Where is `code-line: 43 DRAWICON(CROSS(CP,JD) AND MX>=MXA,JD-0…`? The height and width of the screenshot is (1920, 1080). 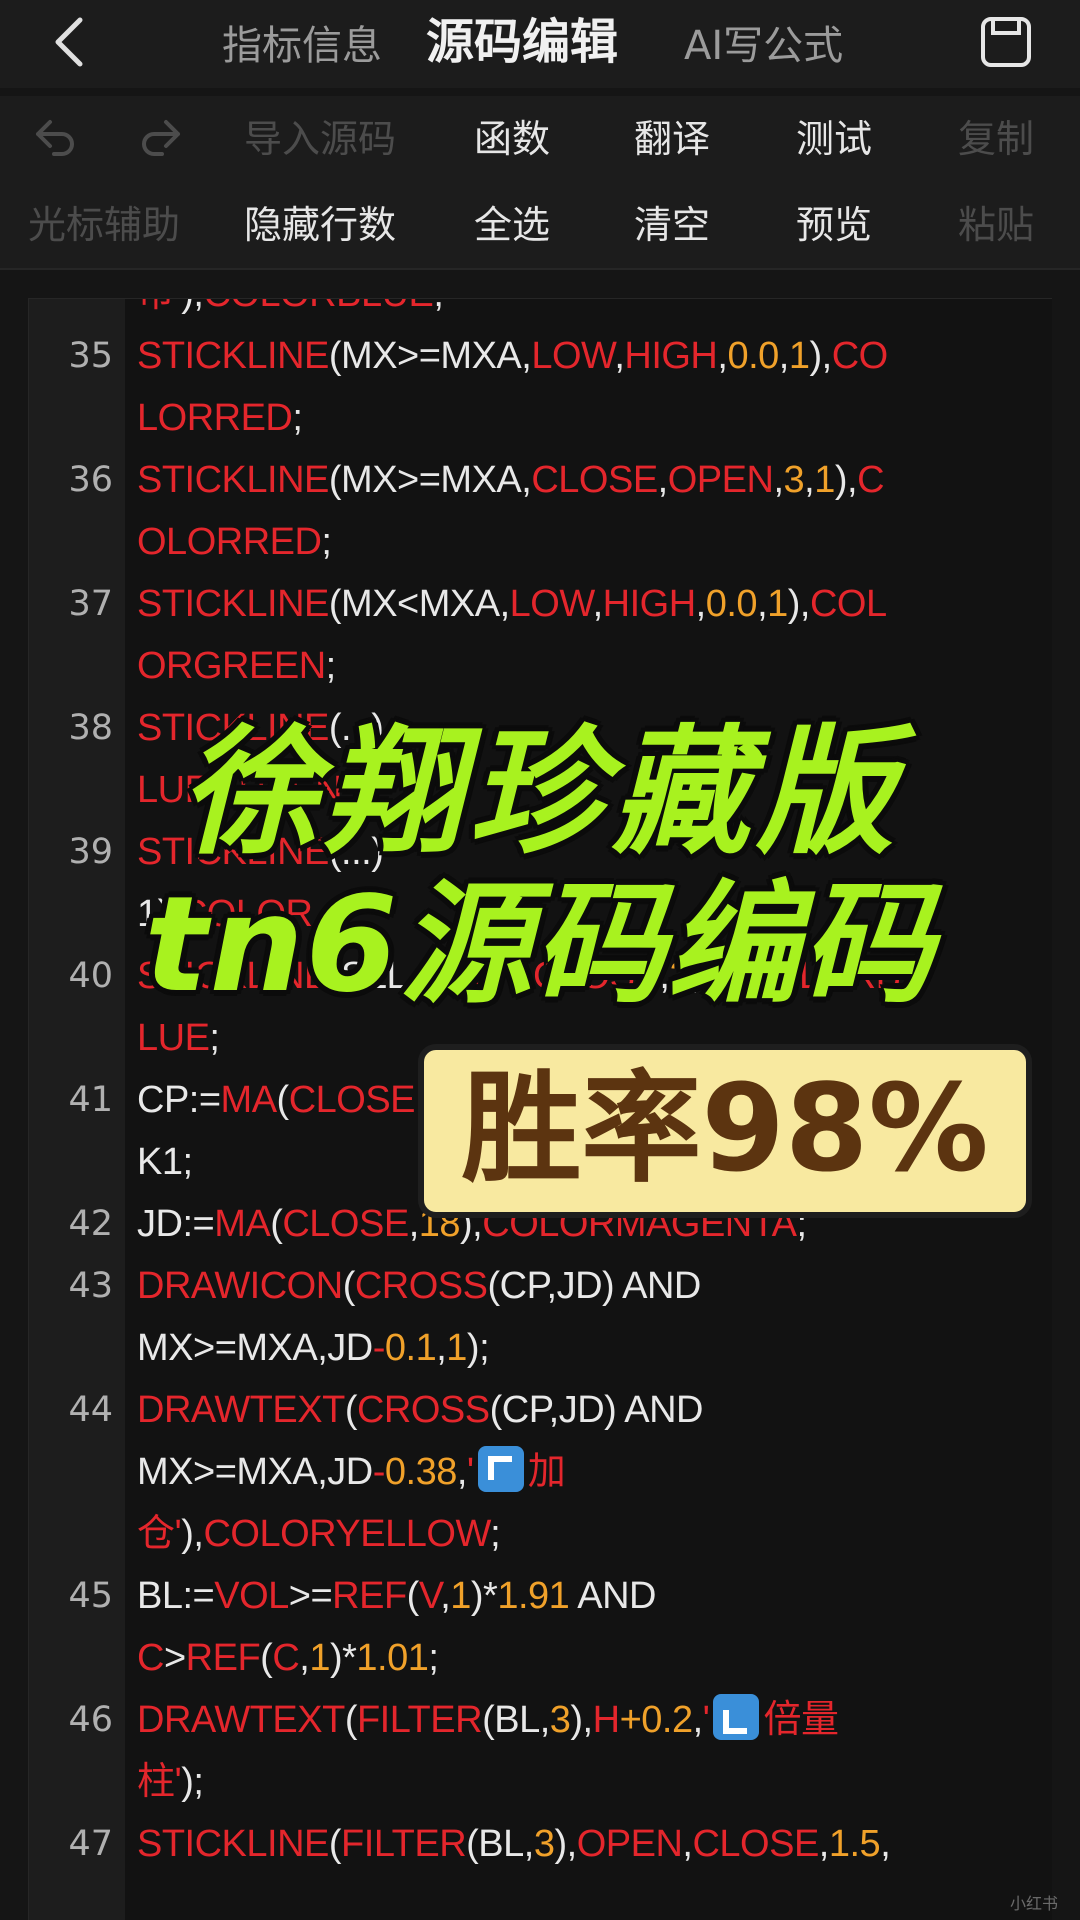
code-line: 43 DRAWICON(CROSS(CP,JD) AND MX>=MXA,JD-0… is located at coordinates (540, 1317).